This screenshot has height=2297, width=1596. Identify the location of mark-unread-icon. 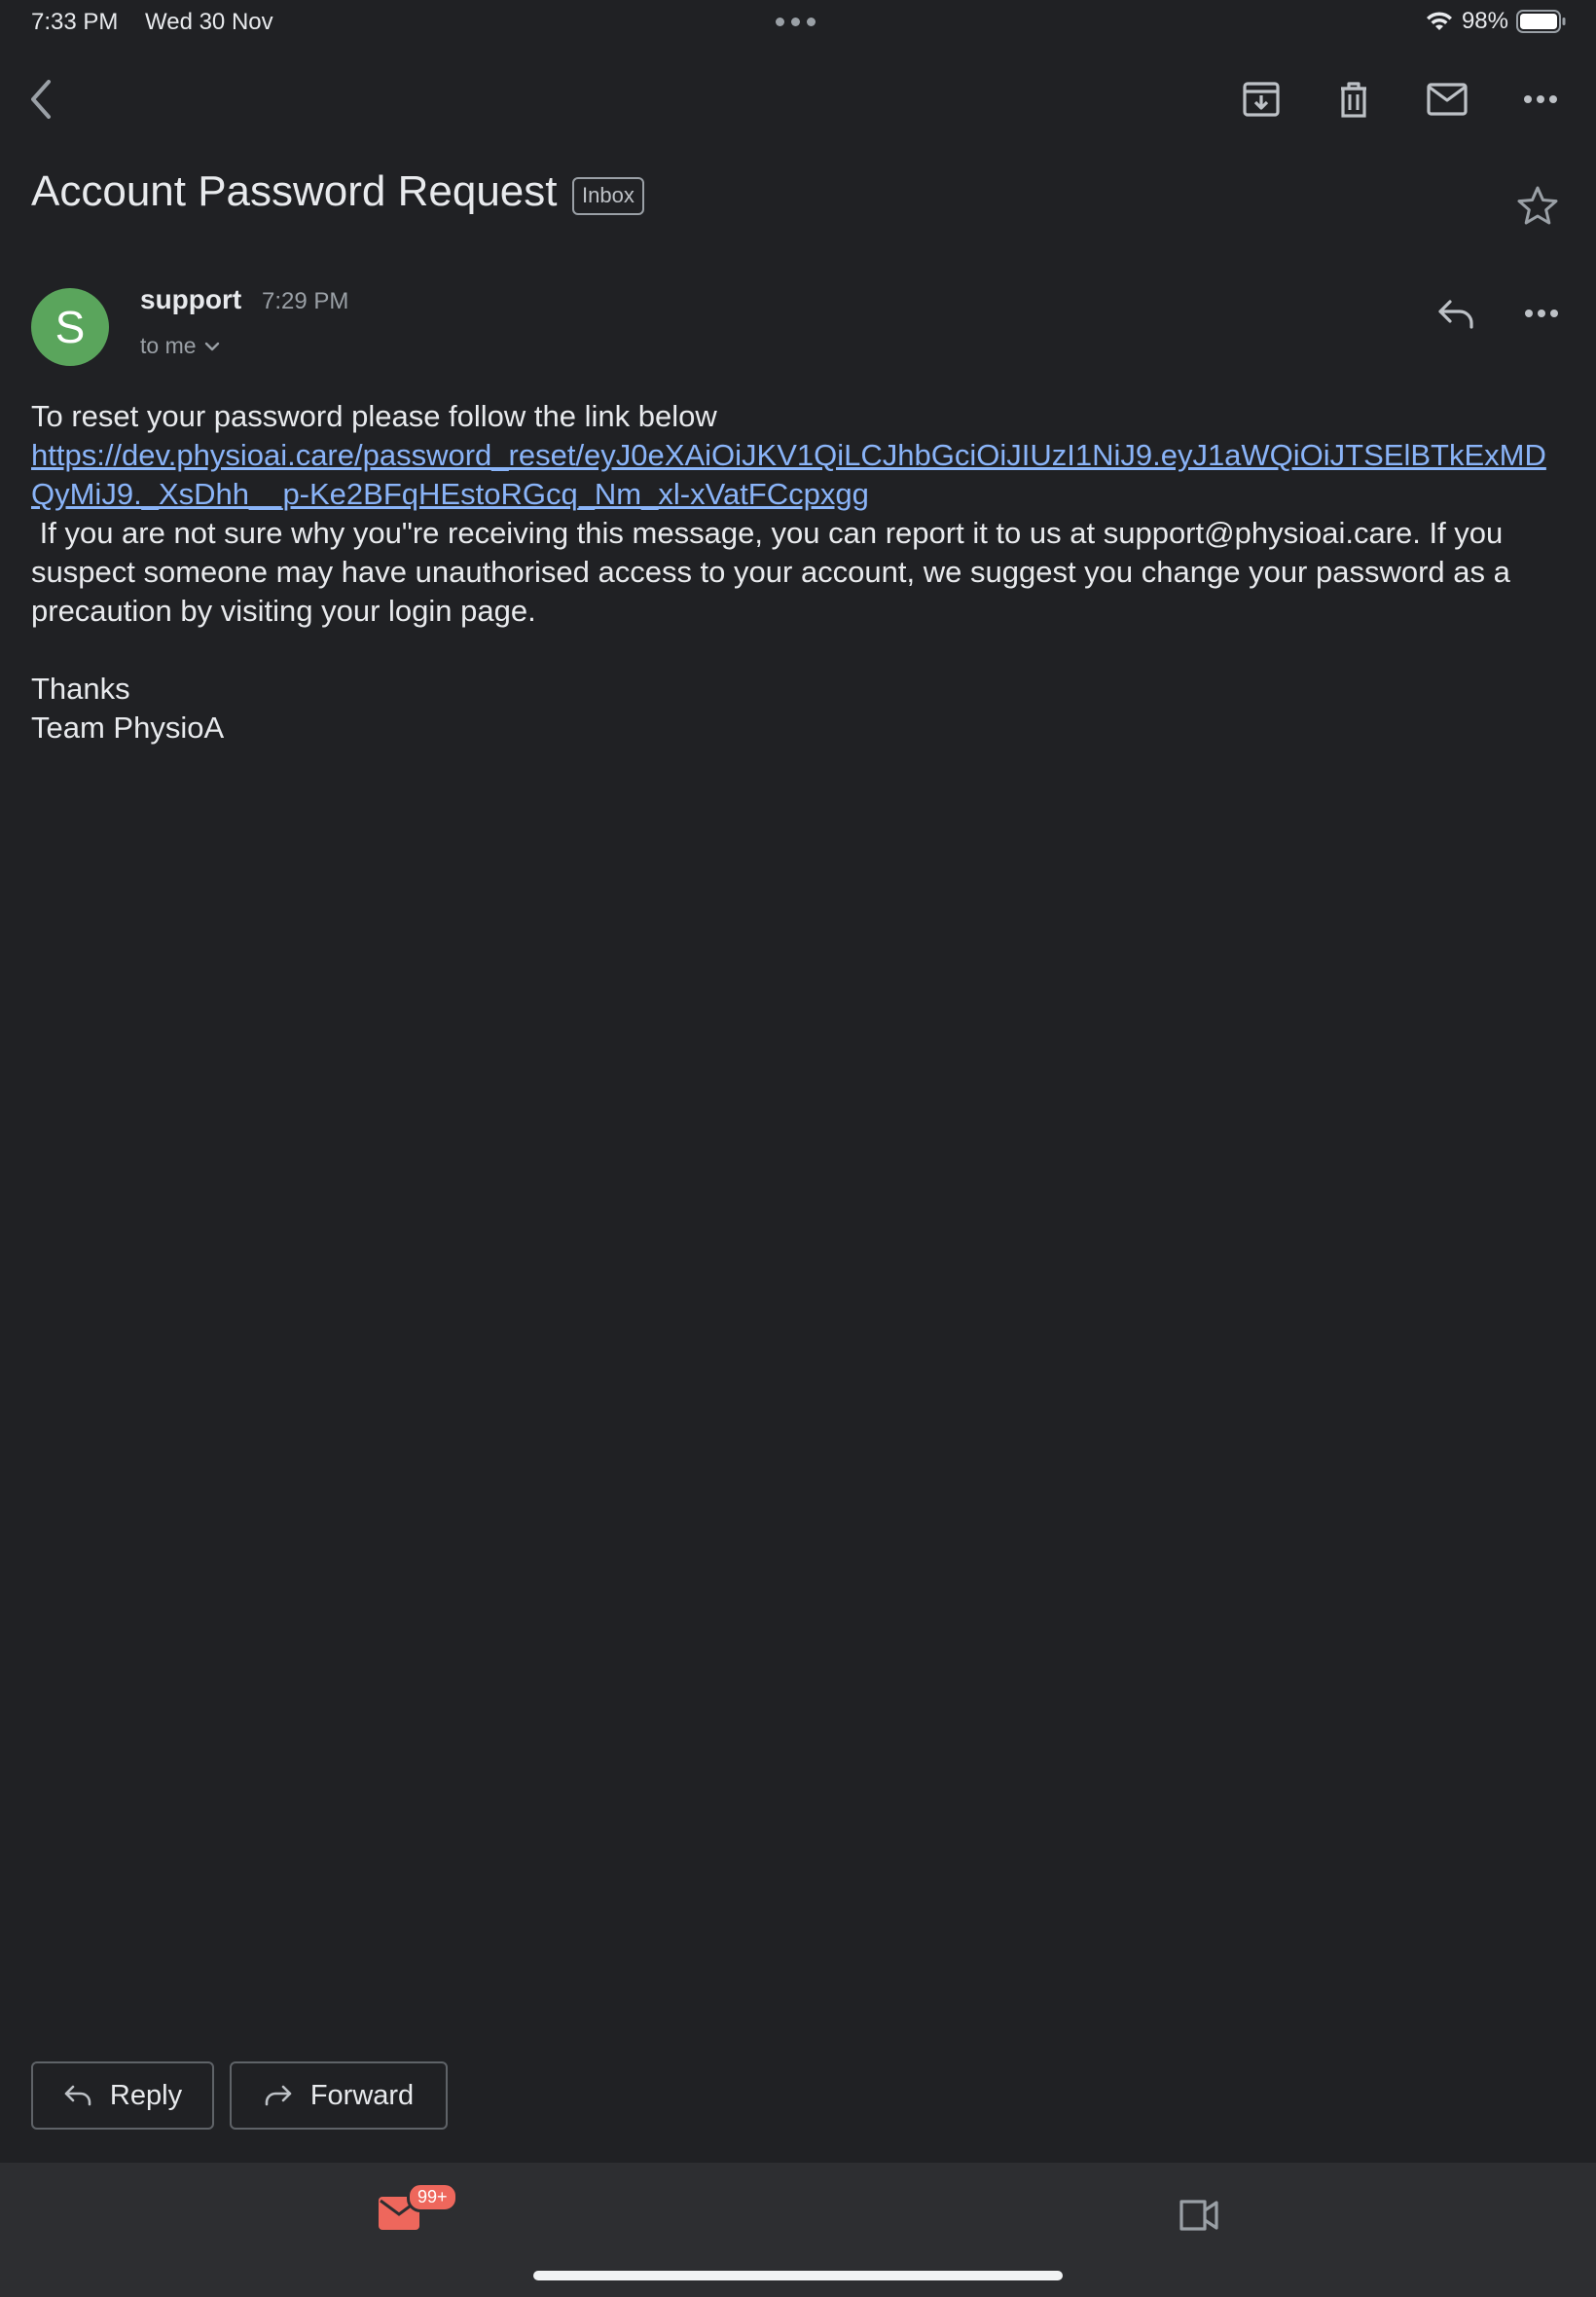
(1447, 99).